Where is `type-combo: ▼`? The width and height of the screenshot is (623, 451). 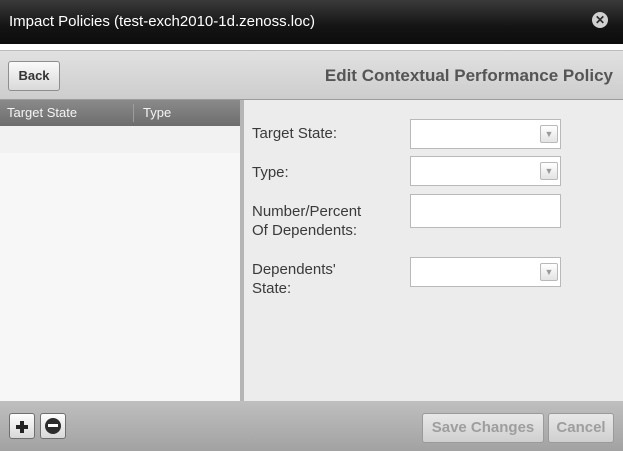
type-combo: ▼ is located at coordinates (485, 171).